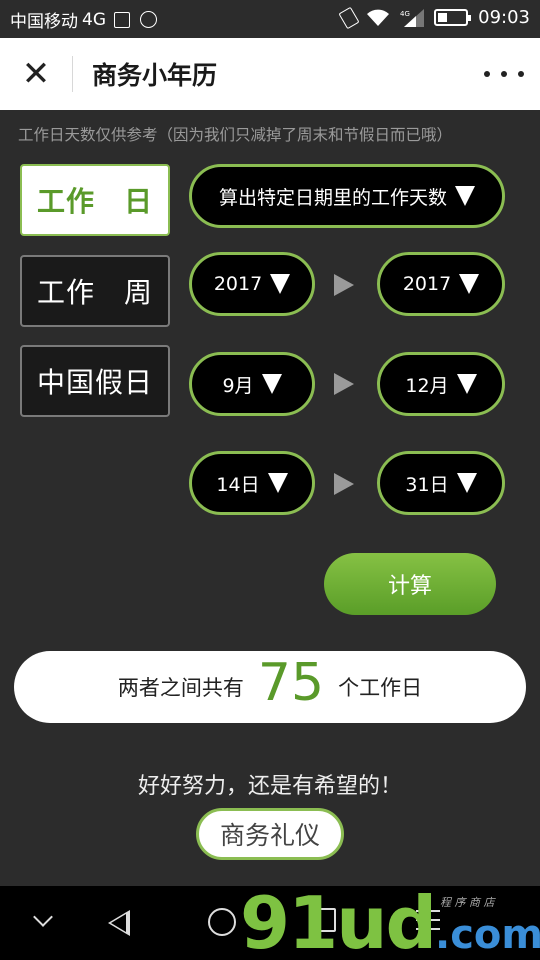  What do you see at coordinates (180, 688) in the screenshot?
I see `result-prefix: 两者之间共有` at bounding box center [180, 688].